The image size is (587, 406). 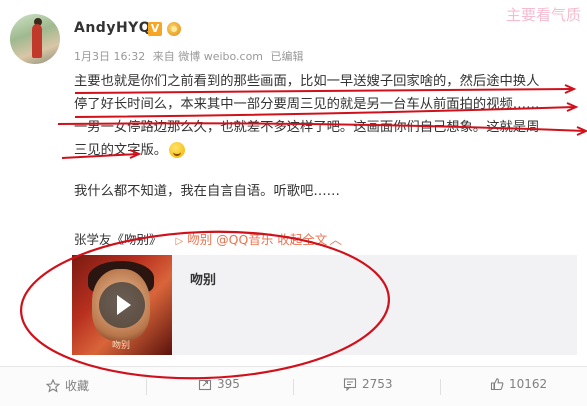 What do you see at coordinates (177, 150) in the screenshot?
I see `smile-emoji-icon` at bounding box center [177, 150].